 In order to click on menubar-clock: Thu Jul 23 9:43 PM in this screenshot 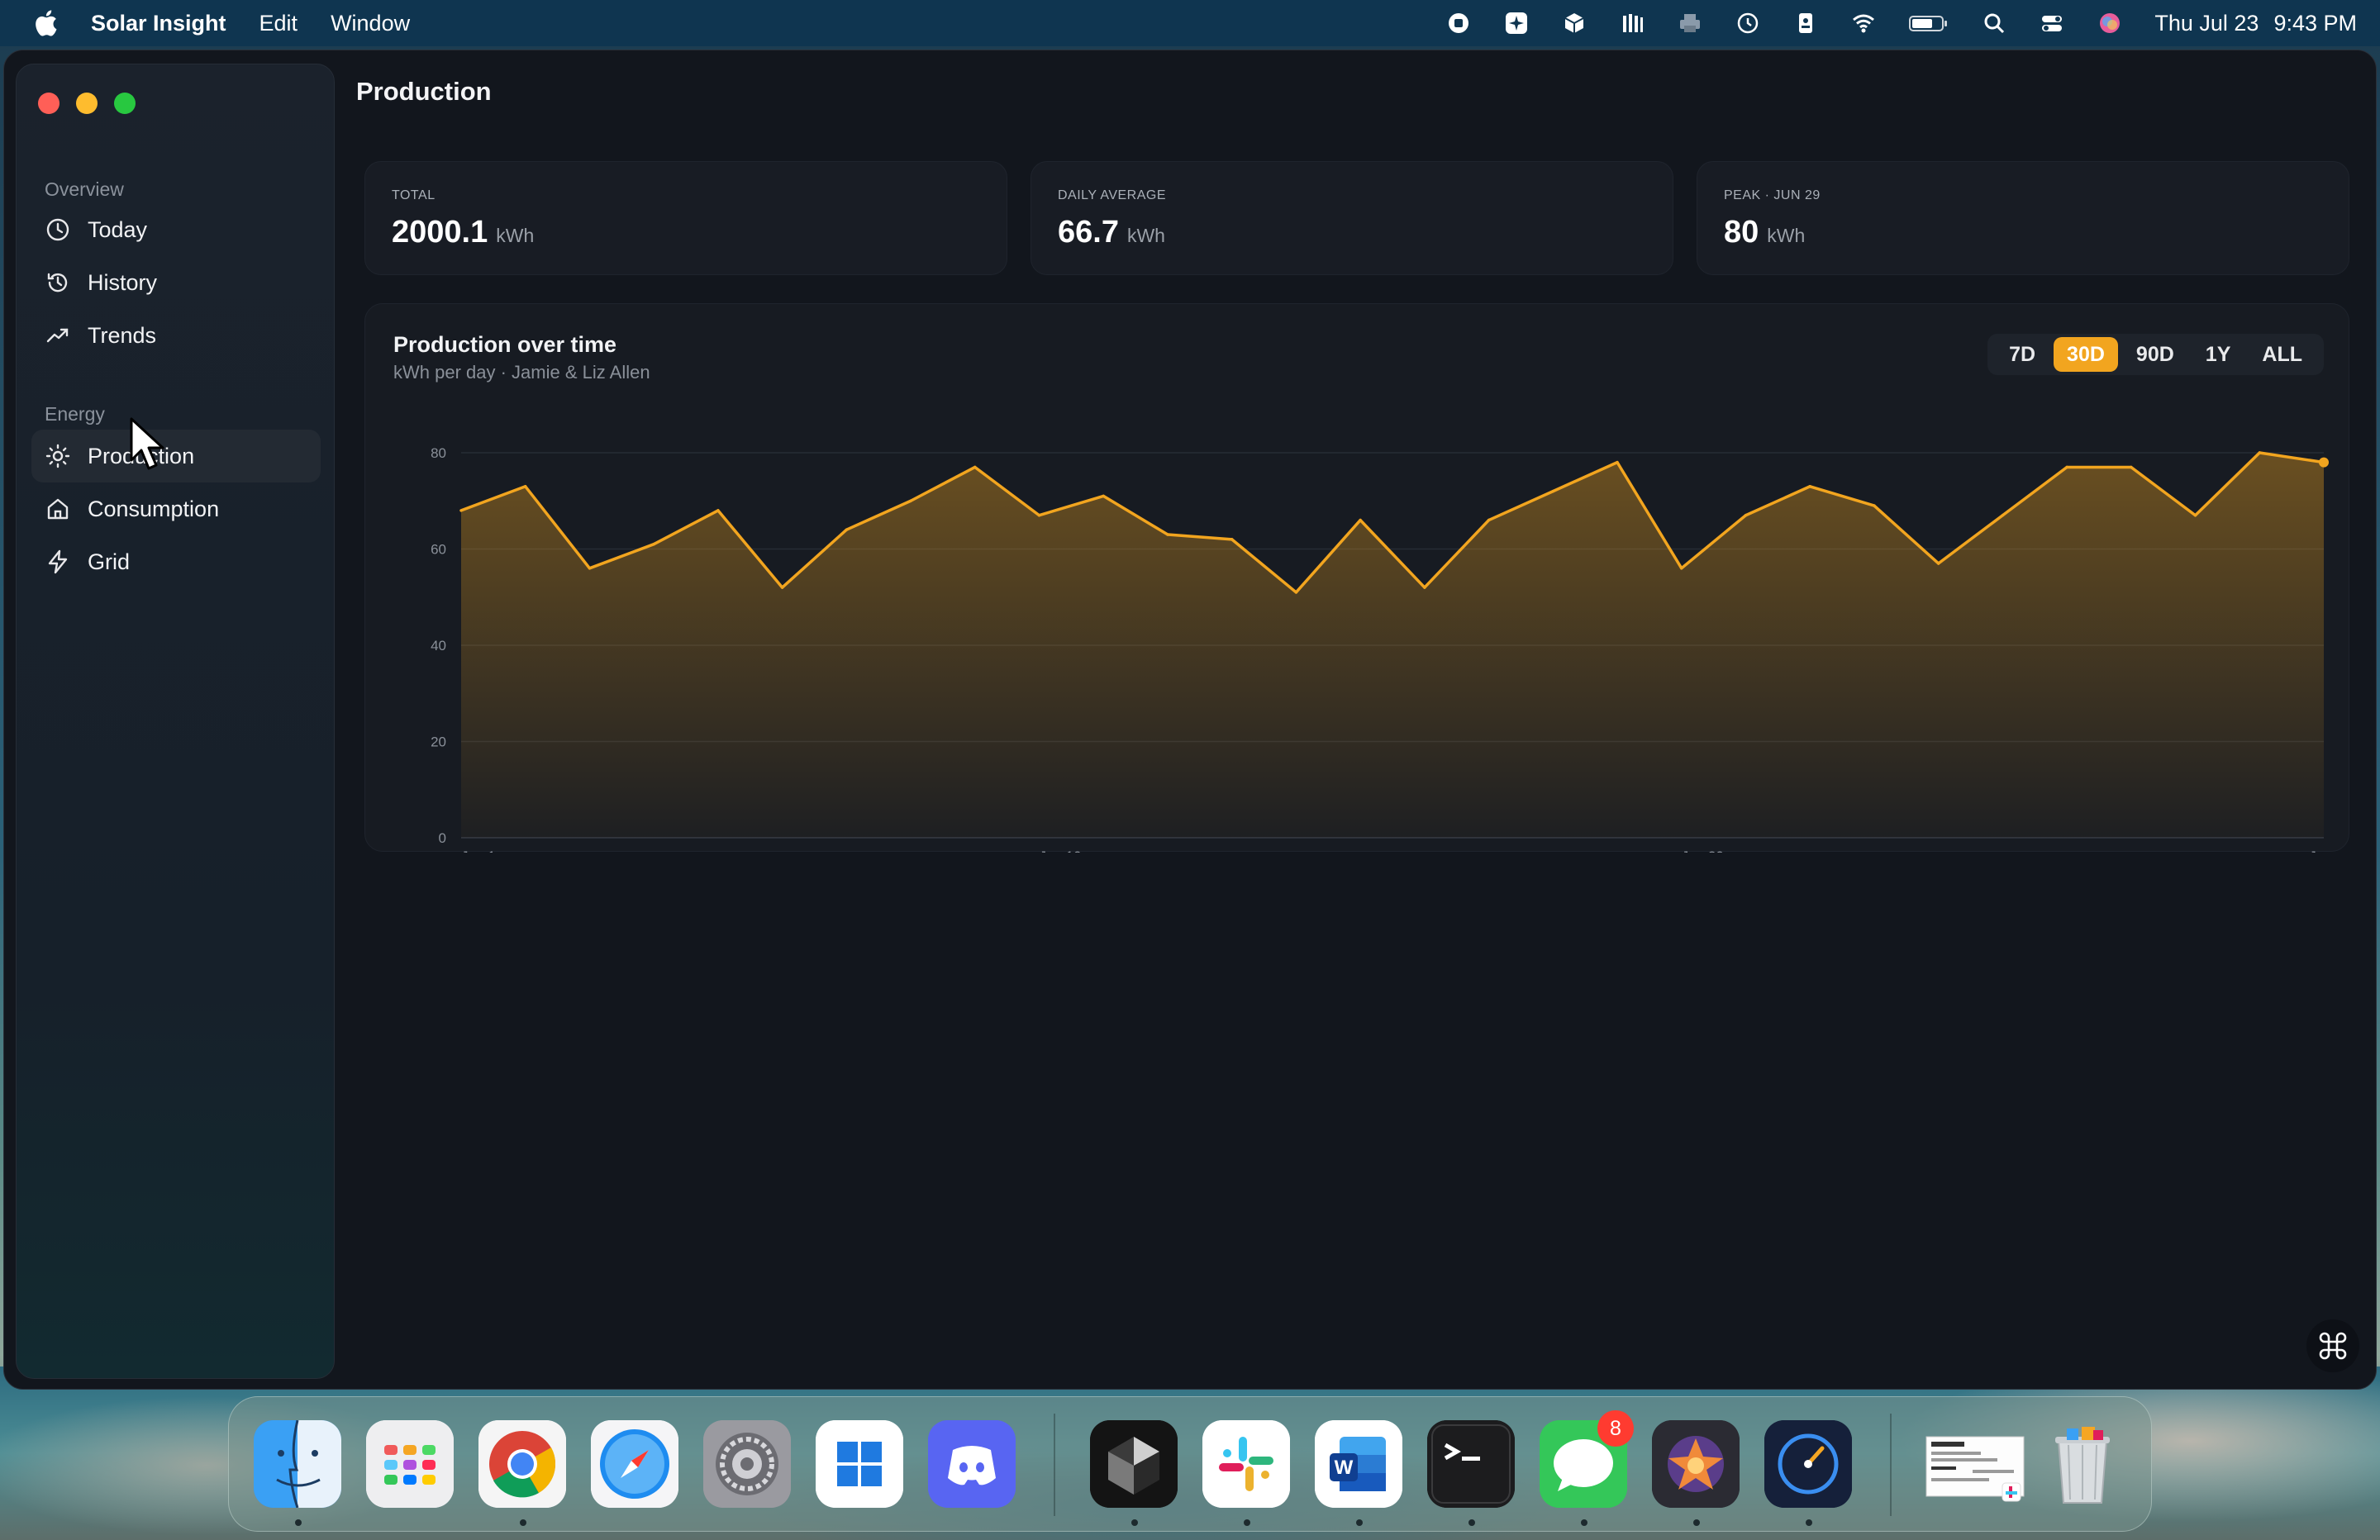, I will do `click(2255, 23)`.